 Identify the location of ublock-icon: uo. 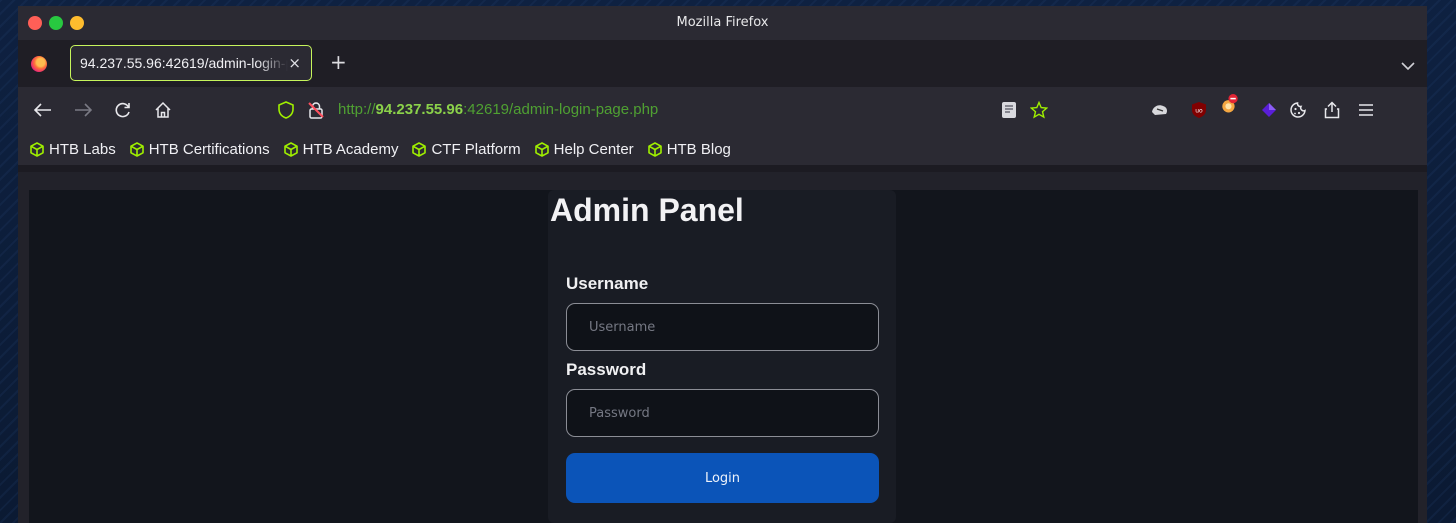
(1199, 110).